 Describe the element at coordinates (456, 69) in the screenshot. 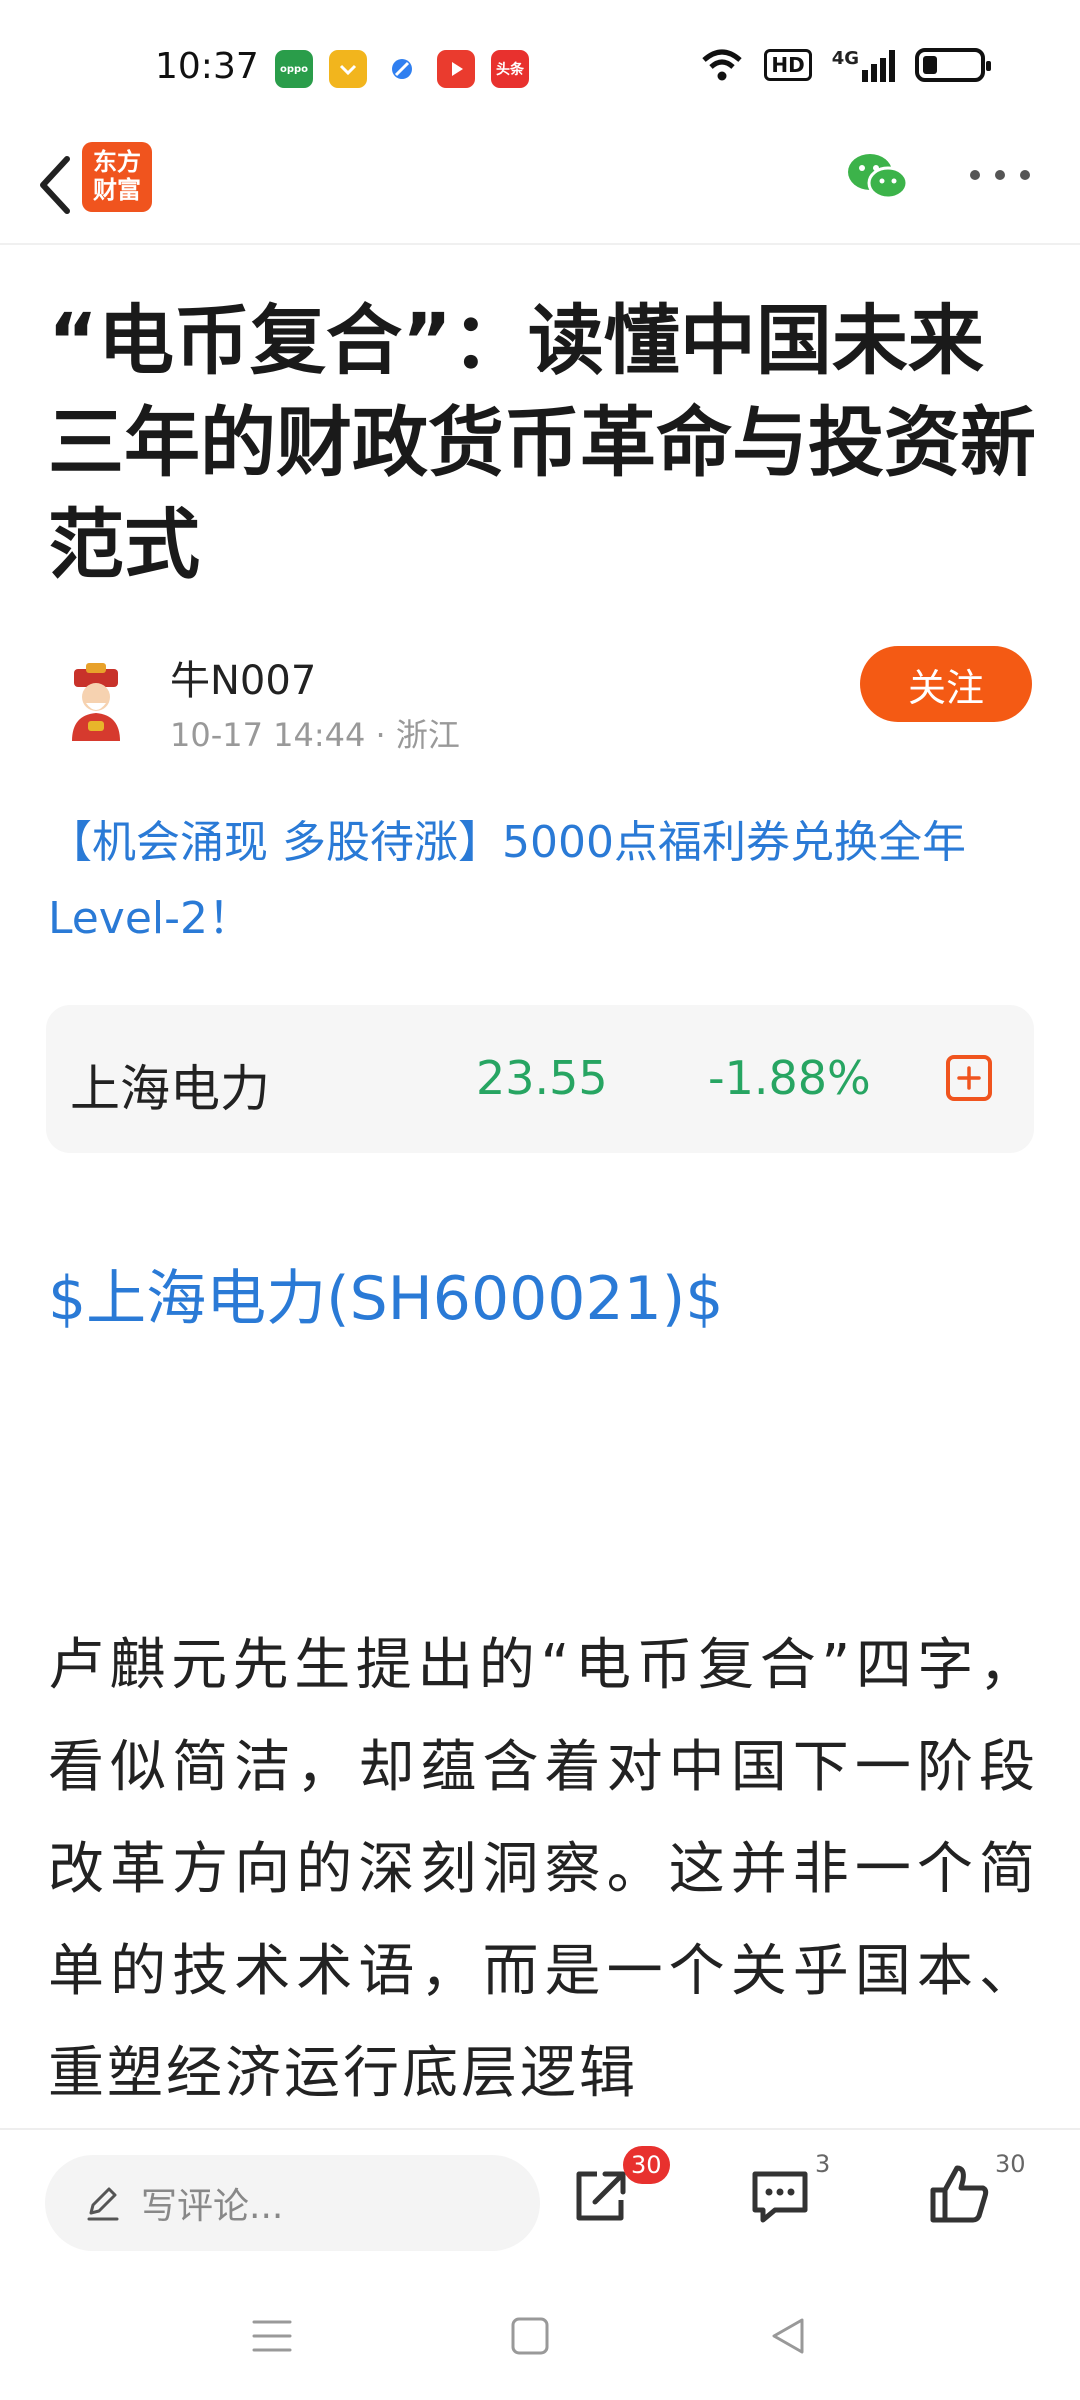

I see `video-app-icon` at that location.